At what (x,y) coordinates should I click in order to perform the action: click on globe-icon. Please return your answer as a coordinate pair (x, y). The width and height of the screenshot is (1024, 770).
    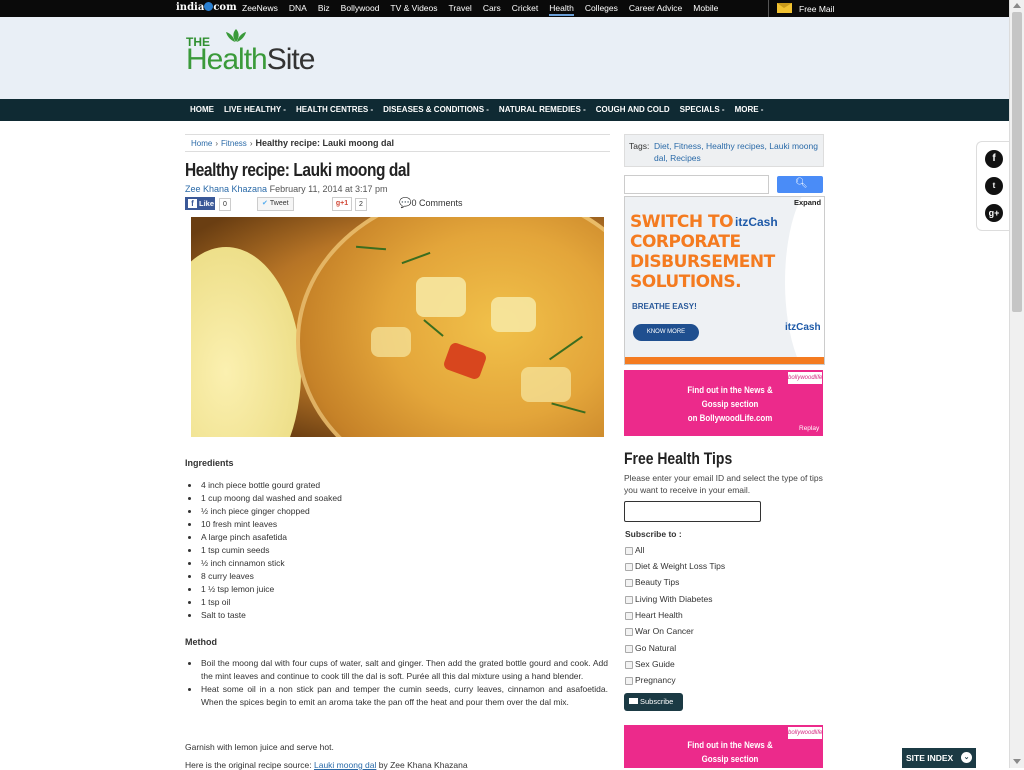
    Looking at the image, I should click on (209, 6).